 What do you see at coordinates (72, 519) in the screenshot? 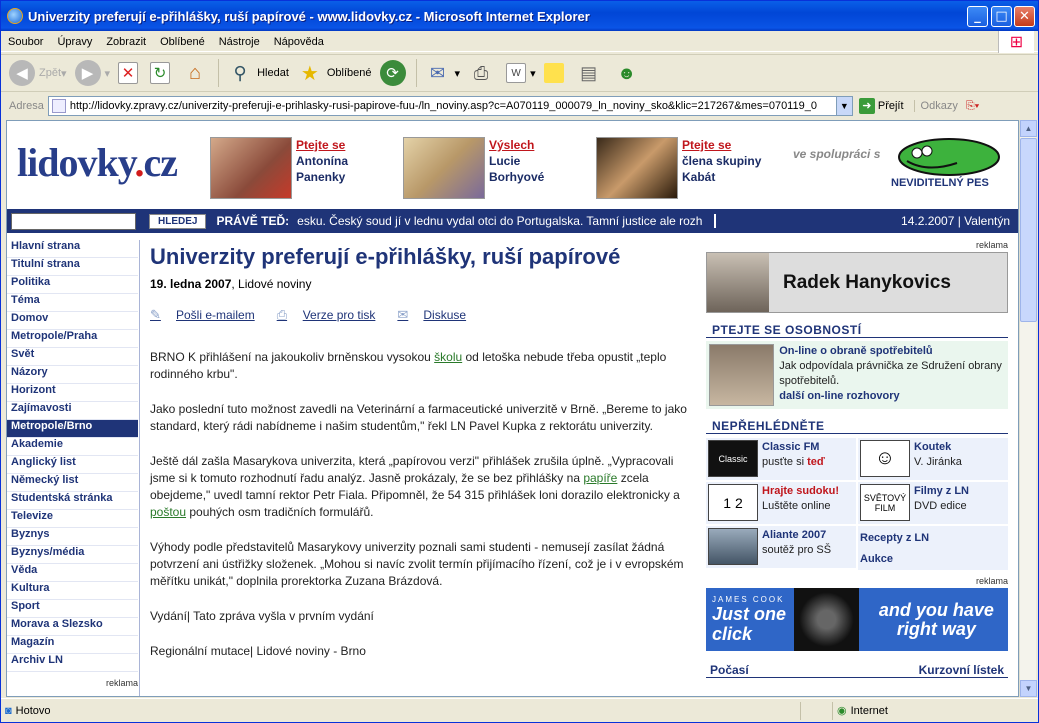
I see `nav-item: Televize` at bounding box center [72, 519].